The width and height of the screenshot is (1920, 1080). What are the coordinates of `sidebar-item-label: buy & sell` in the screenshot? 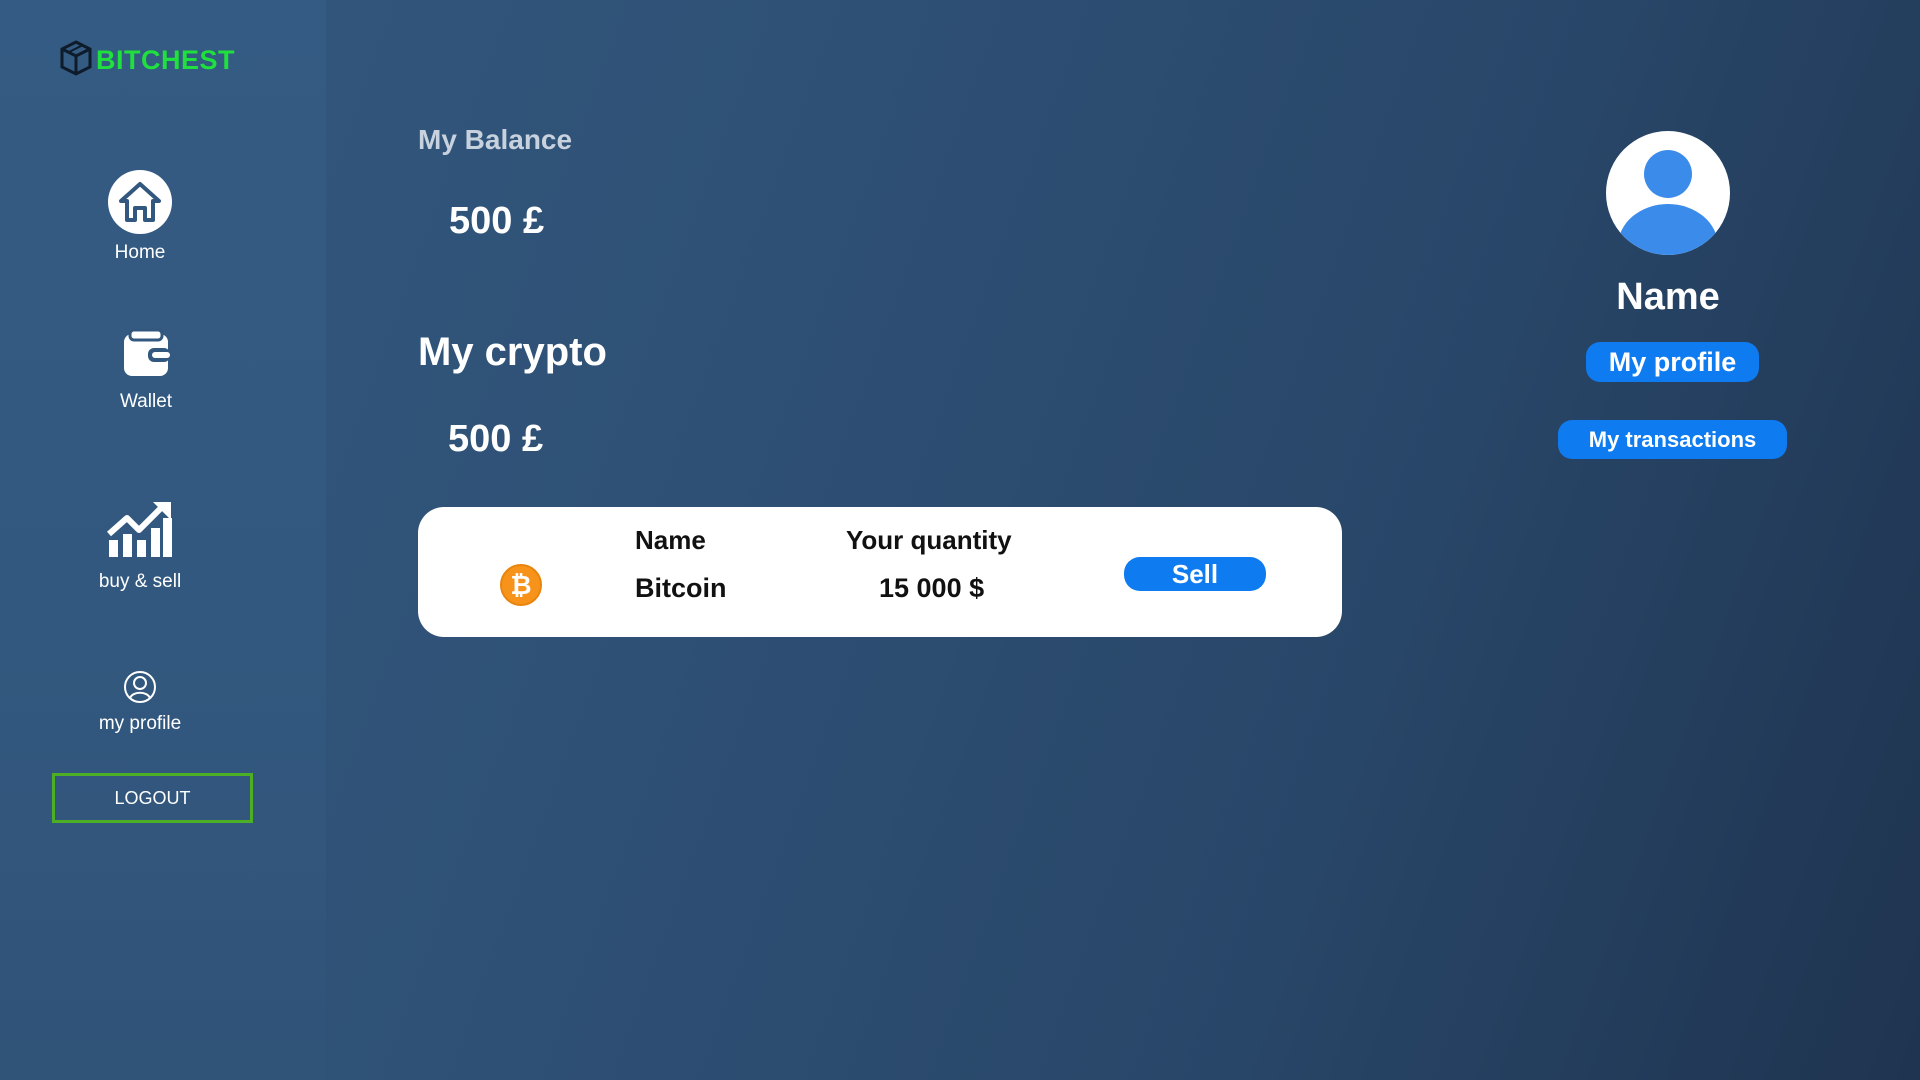 It's located at (140, 581).